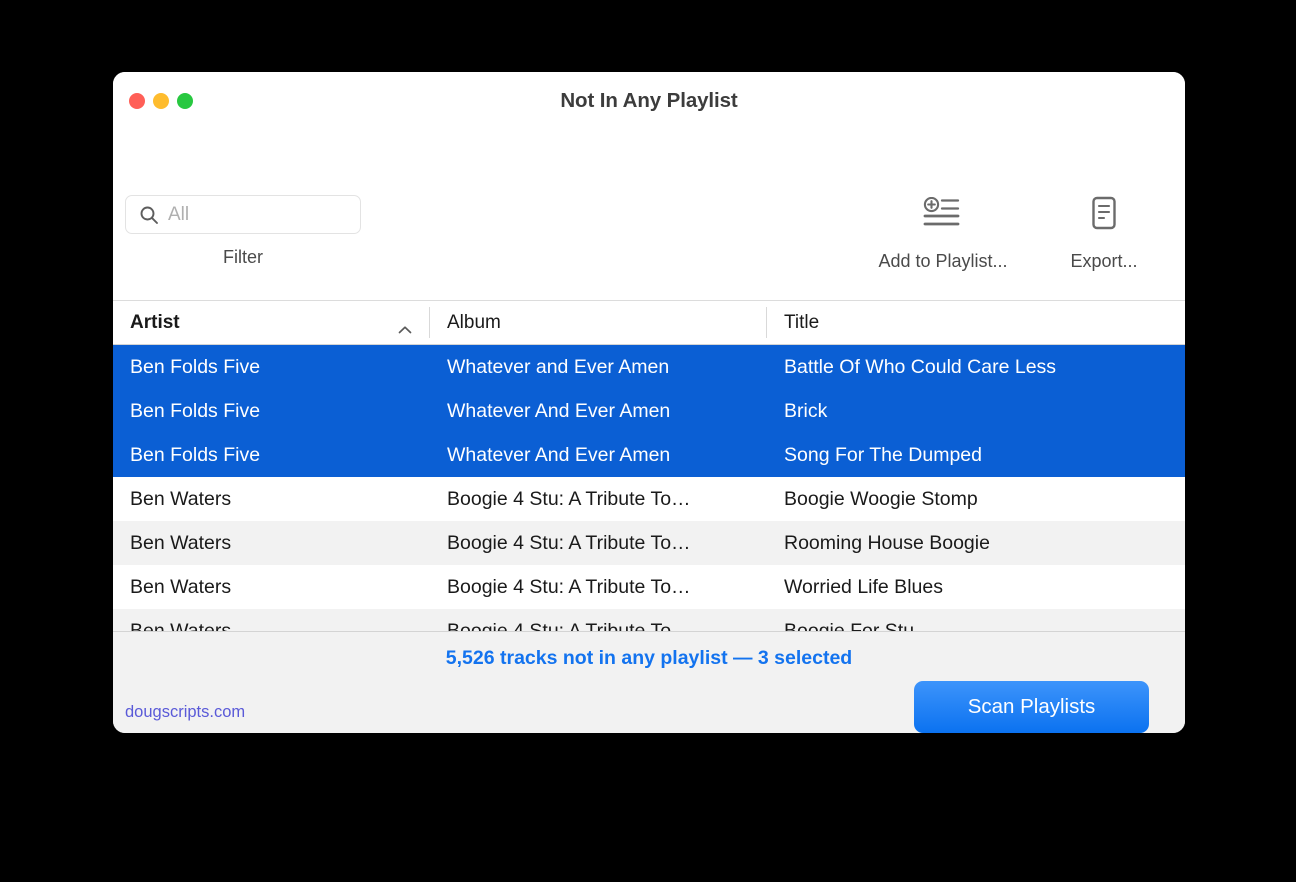  I want to click on chevron-up-icon, so click(405, 325).